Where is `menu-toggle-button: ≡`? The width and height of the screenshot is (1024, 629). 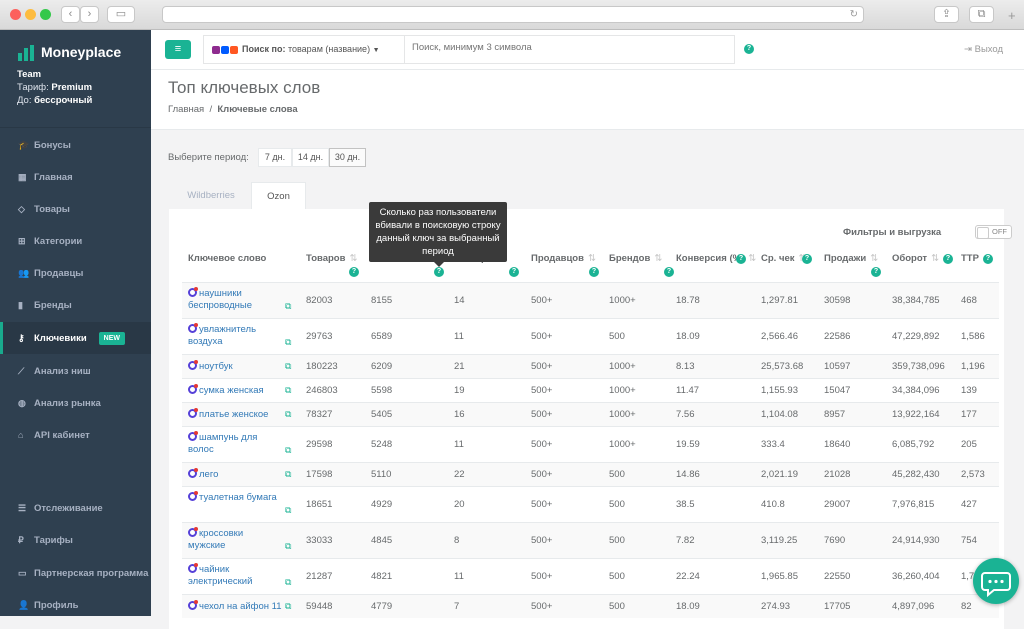 menu-toggle-button: ≡ is located at coordinates (178, 49).